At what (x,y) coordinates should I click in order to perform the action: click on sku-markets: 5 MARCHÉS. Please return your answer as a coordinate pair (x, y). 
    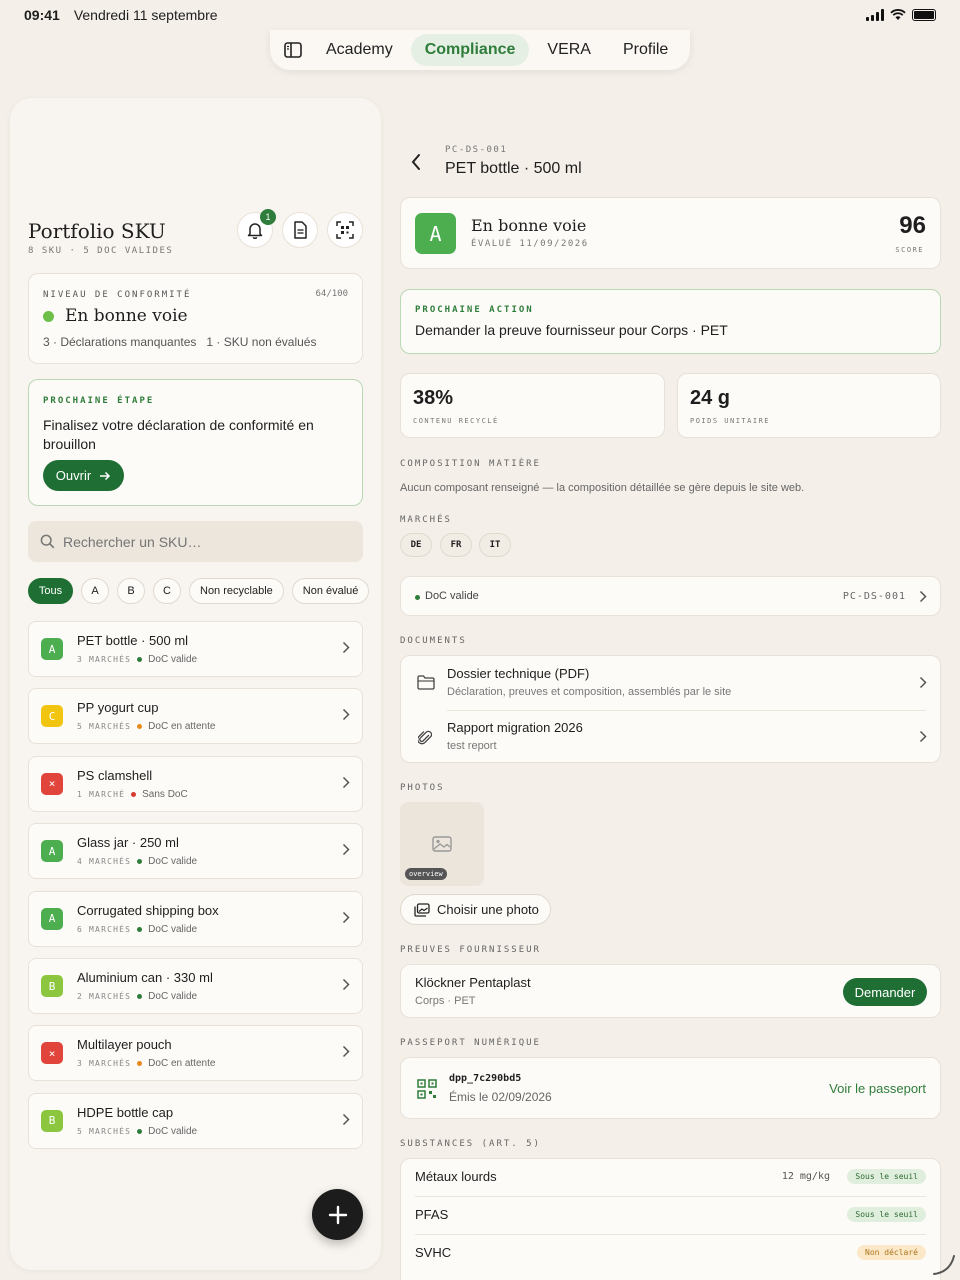
    Looking at the image, I should click on (104, 1131).